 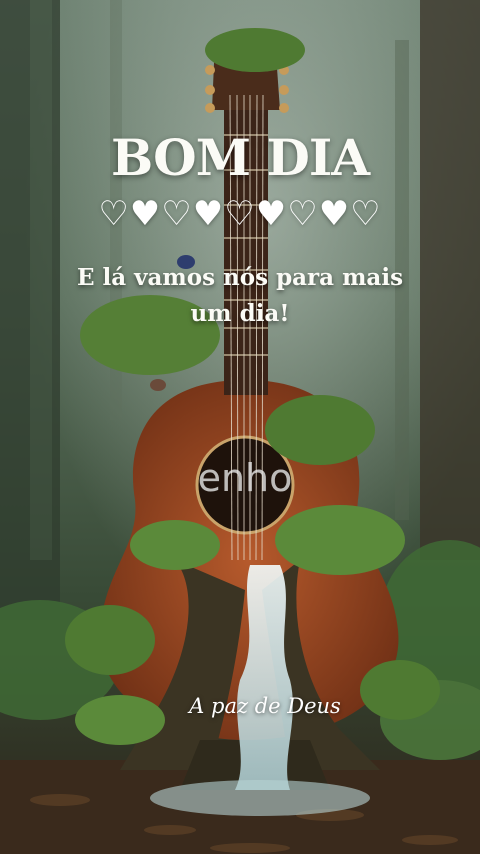 I want to click on greeting-title: BOM DIA, so click(x=240, y=157).